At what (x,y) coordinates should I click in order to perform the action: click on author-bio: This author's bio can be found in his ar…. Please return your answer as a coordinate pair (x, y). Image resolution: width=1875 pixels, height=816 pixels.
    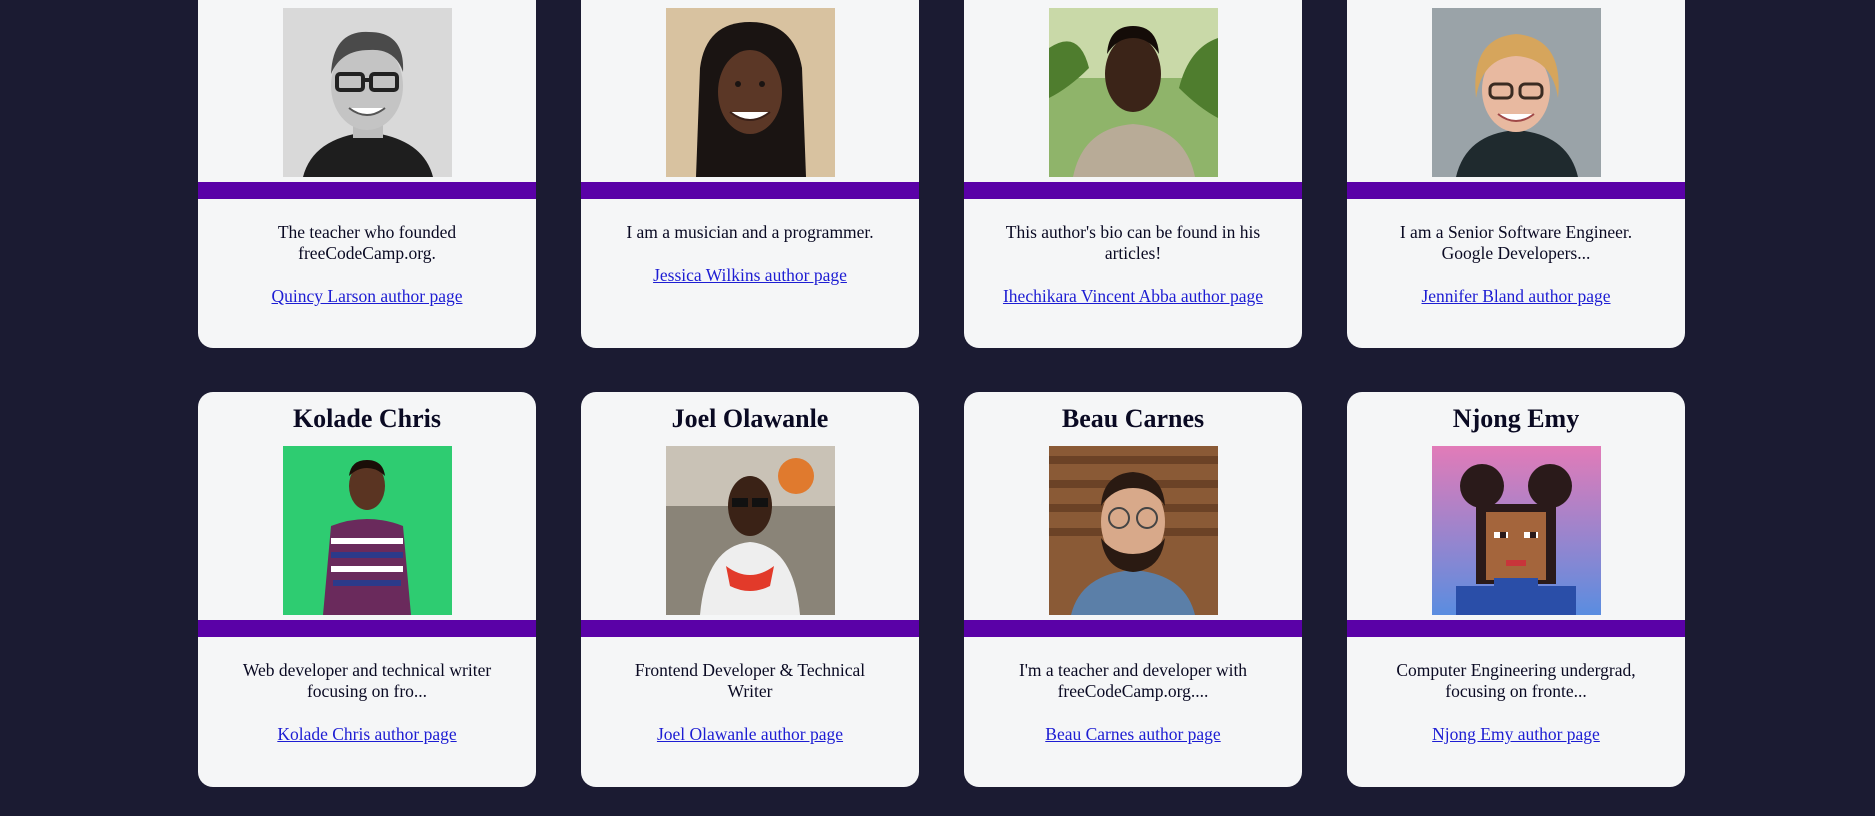
    Looking at the image, I should click on (1133, 242).